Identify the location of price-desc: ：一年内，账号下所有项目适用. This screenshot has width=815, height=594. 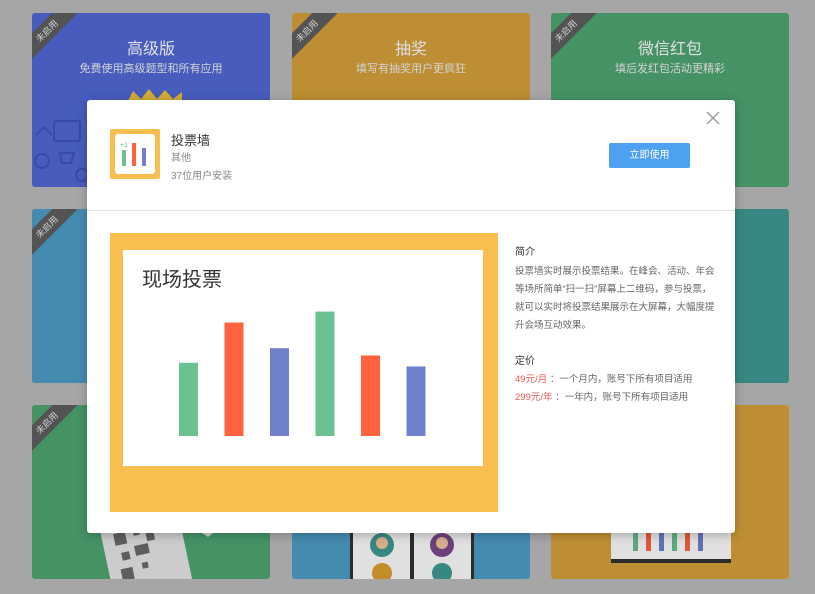
(620, 397).